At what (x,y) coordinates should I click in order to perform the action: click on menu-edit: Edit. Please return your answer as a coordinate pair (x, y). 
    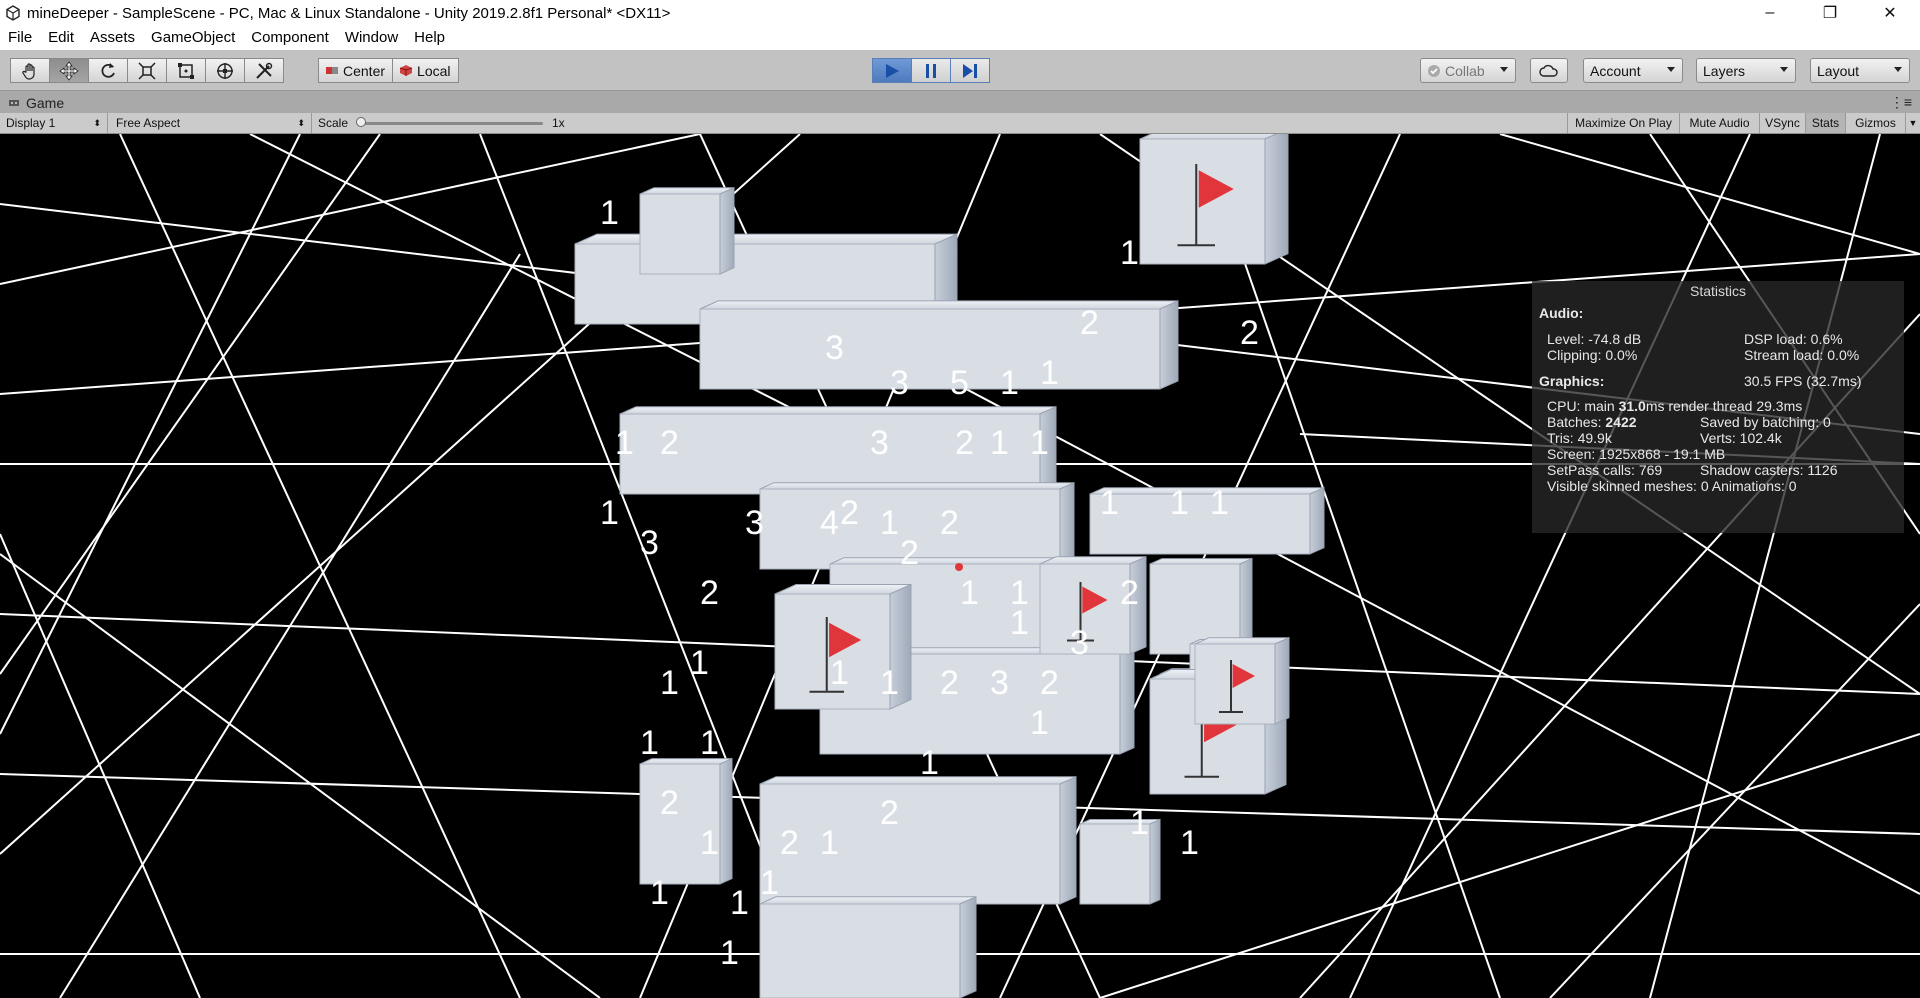
    Looking at the image, I should click on (61, 38).